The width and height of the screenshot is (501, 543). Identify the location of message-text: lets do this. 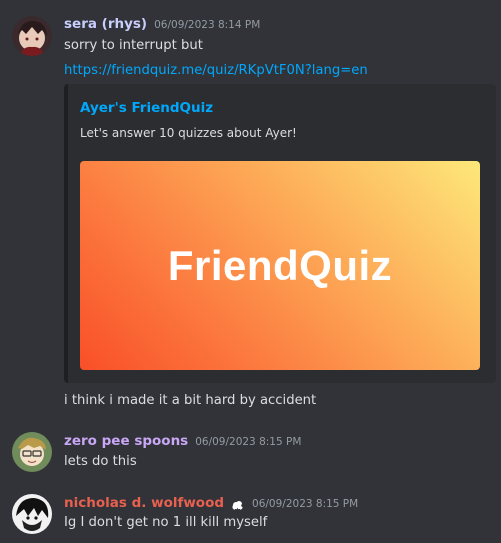
(100, 461).